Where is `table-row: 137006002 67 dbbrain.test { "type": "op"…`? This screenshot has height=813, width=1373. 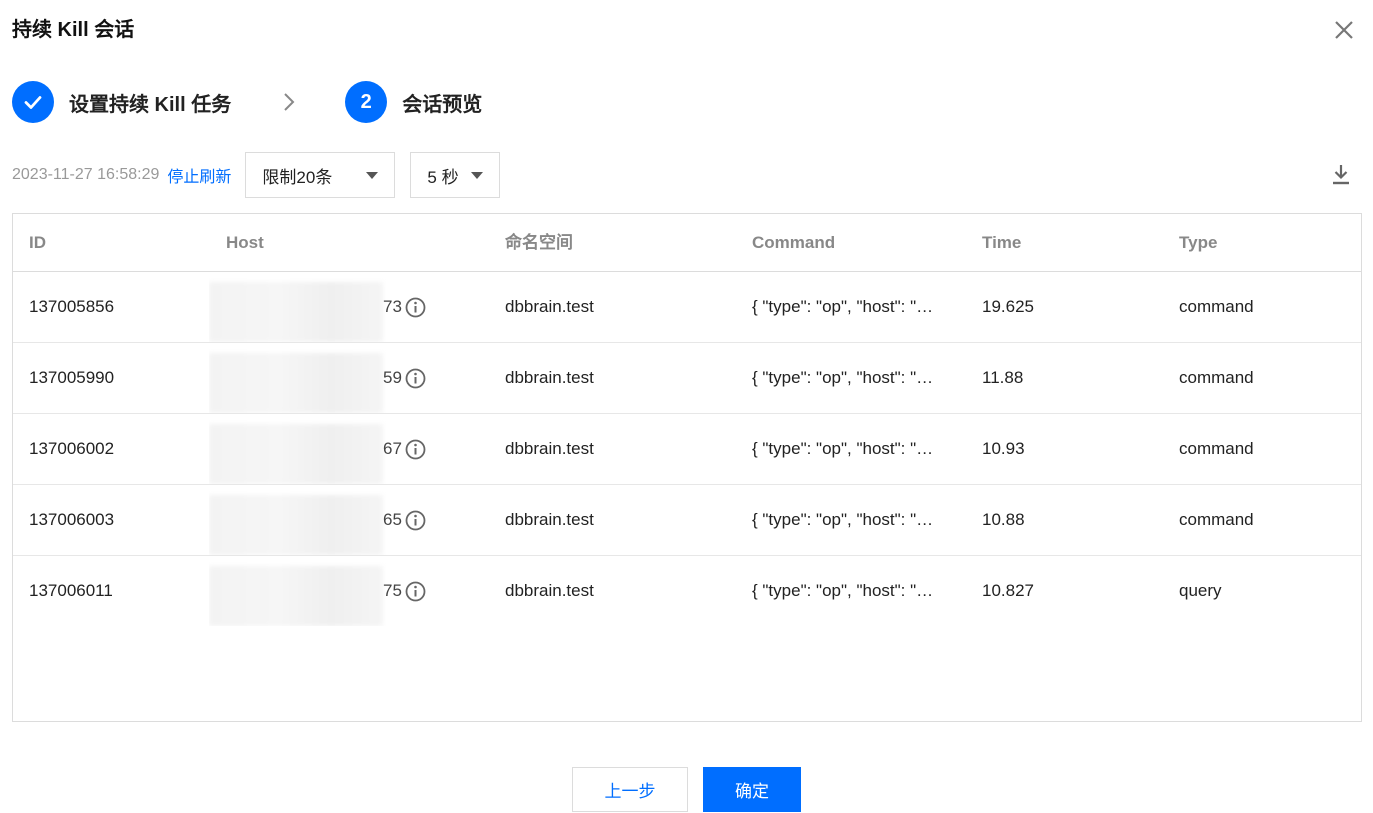
table-row: 137006002 67 dbbrain.test { "type": "op"… is located at coordinates (687, 449).